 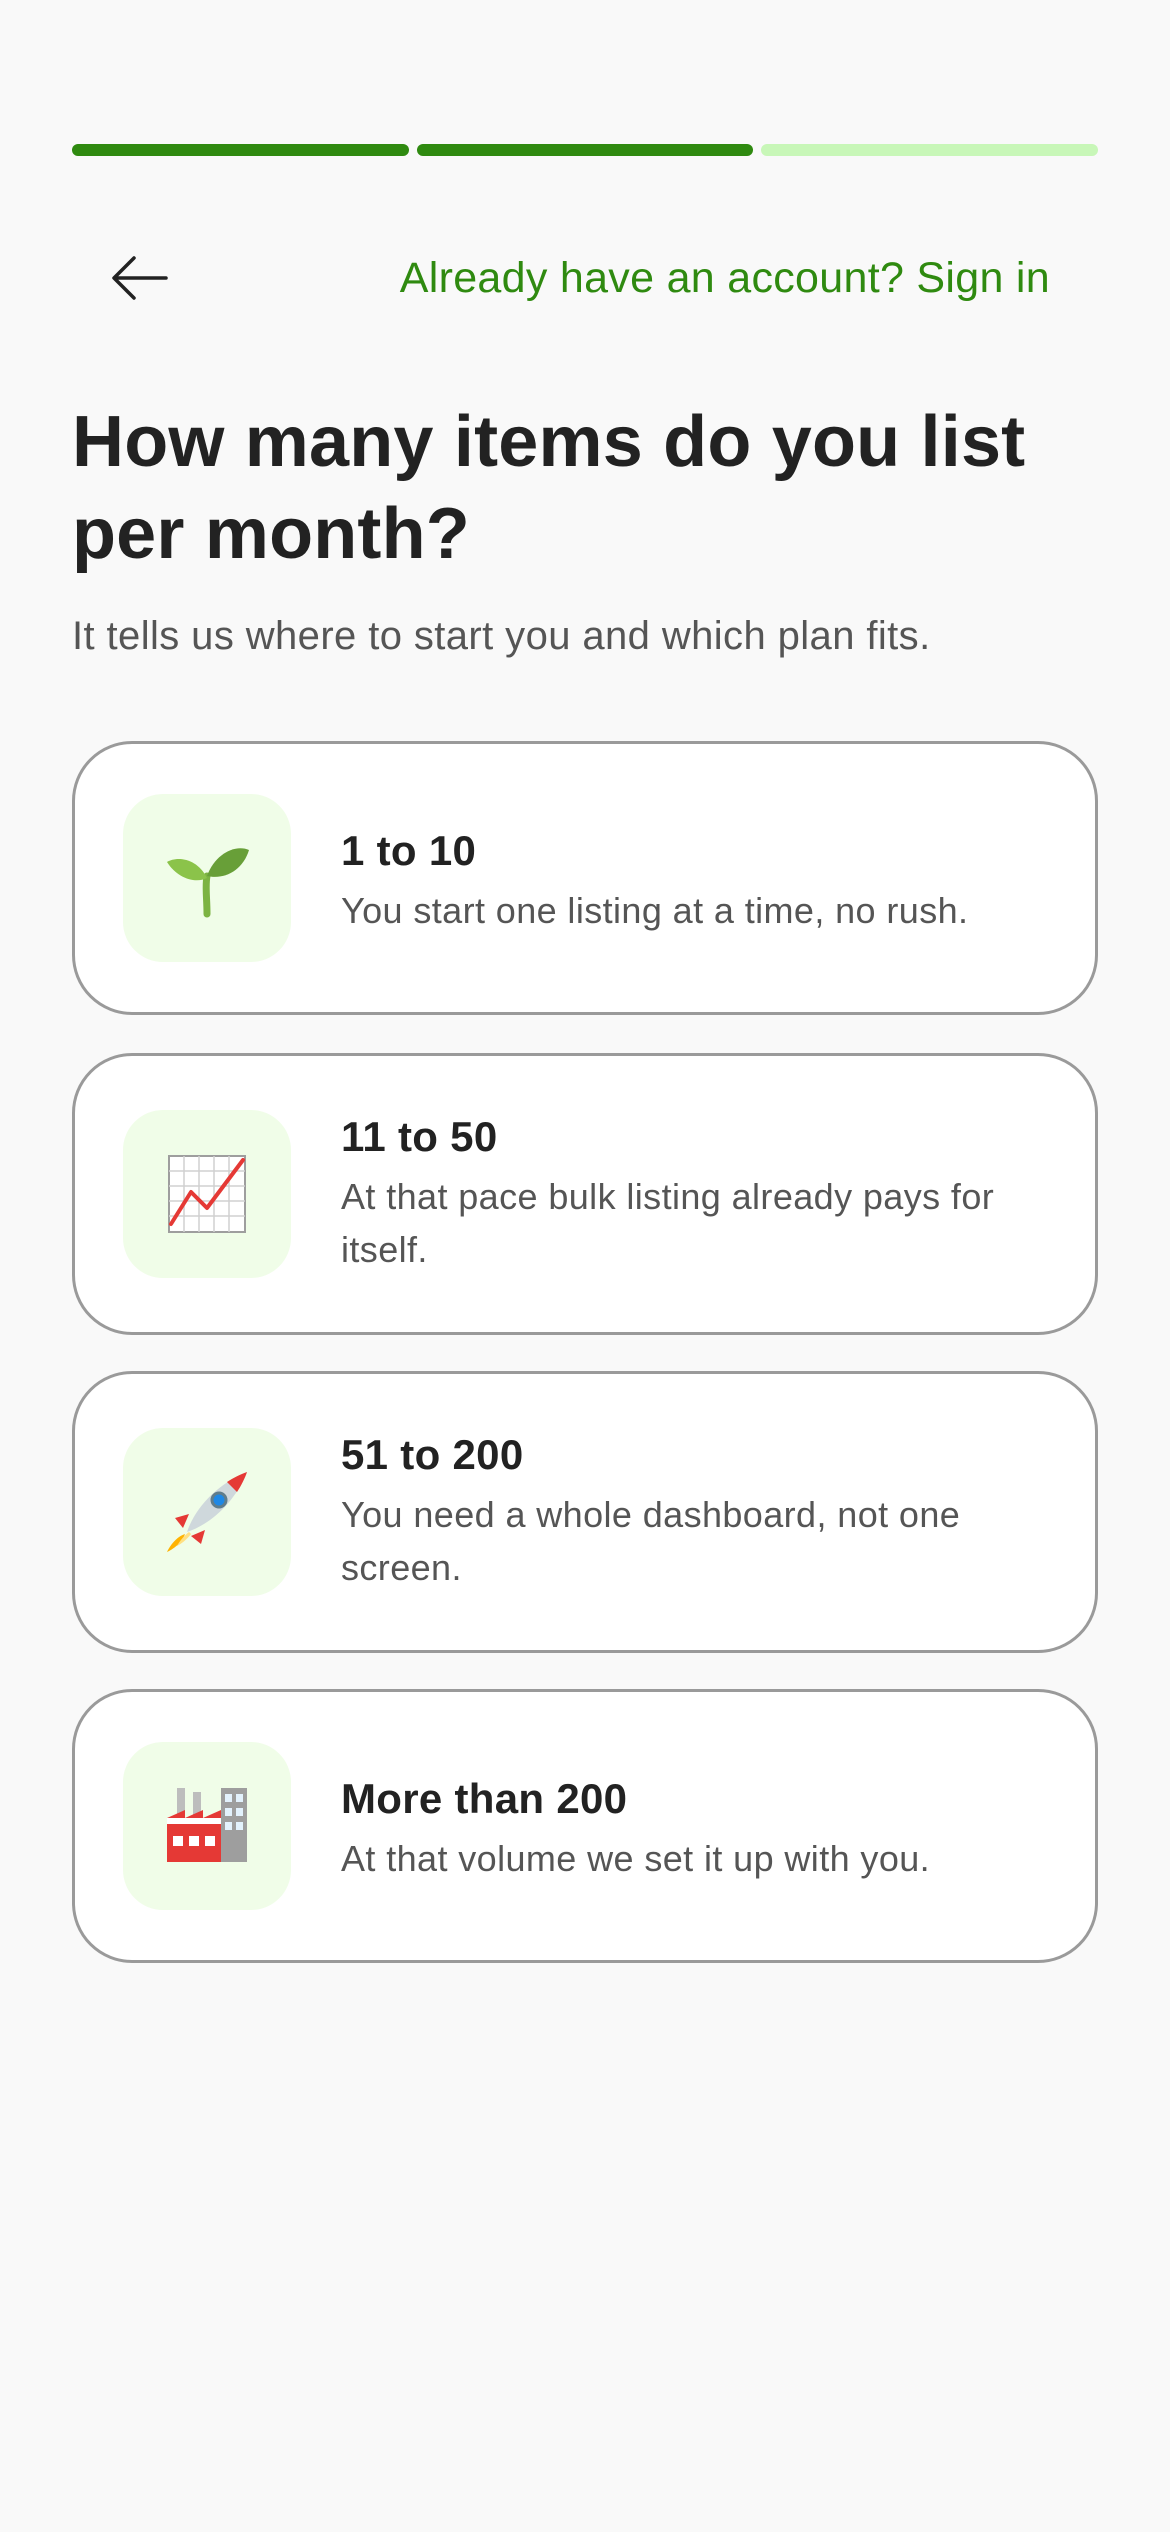 What do you see at coordinates (208, 883) in the screenshot?
I see `seedling-icon` at bounding box center [208, 883].